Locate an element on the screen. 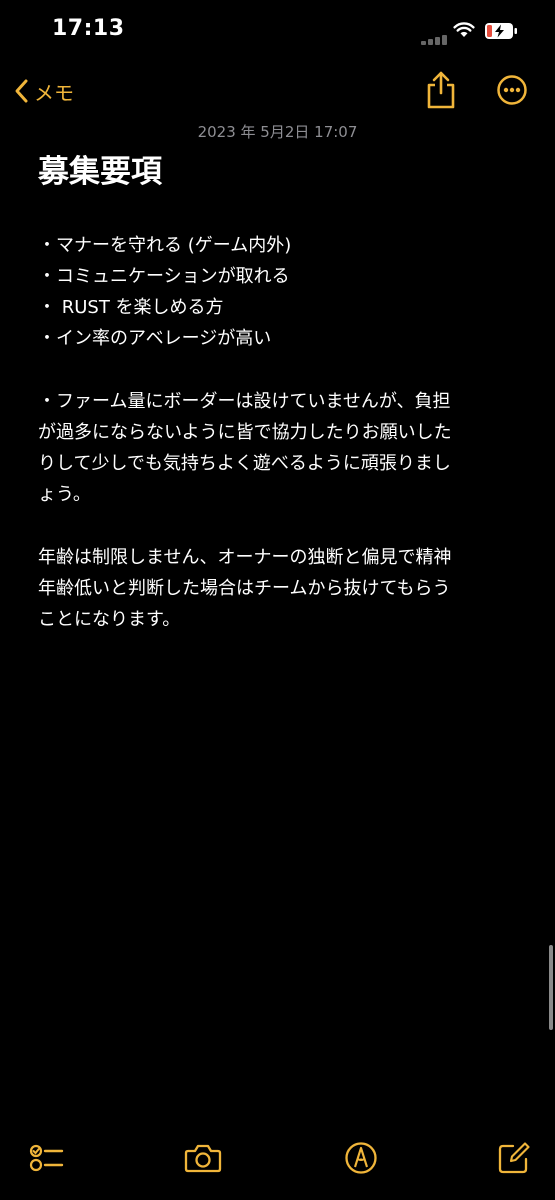 This screenshot has width=555, height=1200. wifi-icon is located at coordinates (464, 29).